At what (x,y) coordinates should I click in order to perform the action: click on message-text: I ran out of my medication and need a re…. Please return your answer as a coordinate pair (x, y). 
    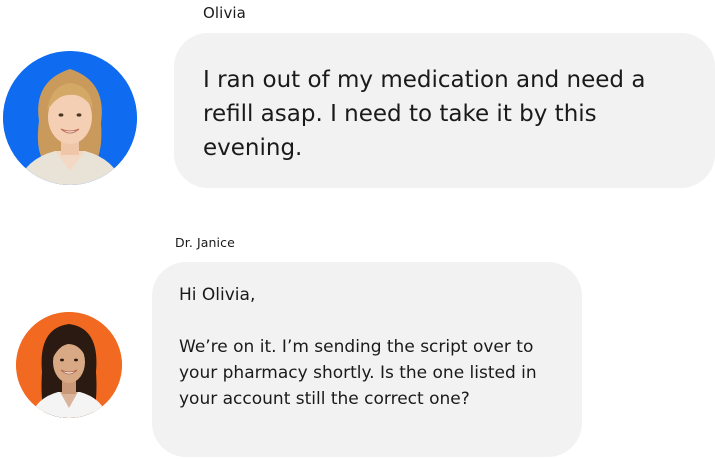
    Looking at the image, I should click on (424, 114).